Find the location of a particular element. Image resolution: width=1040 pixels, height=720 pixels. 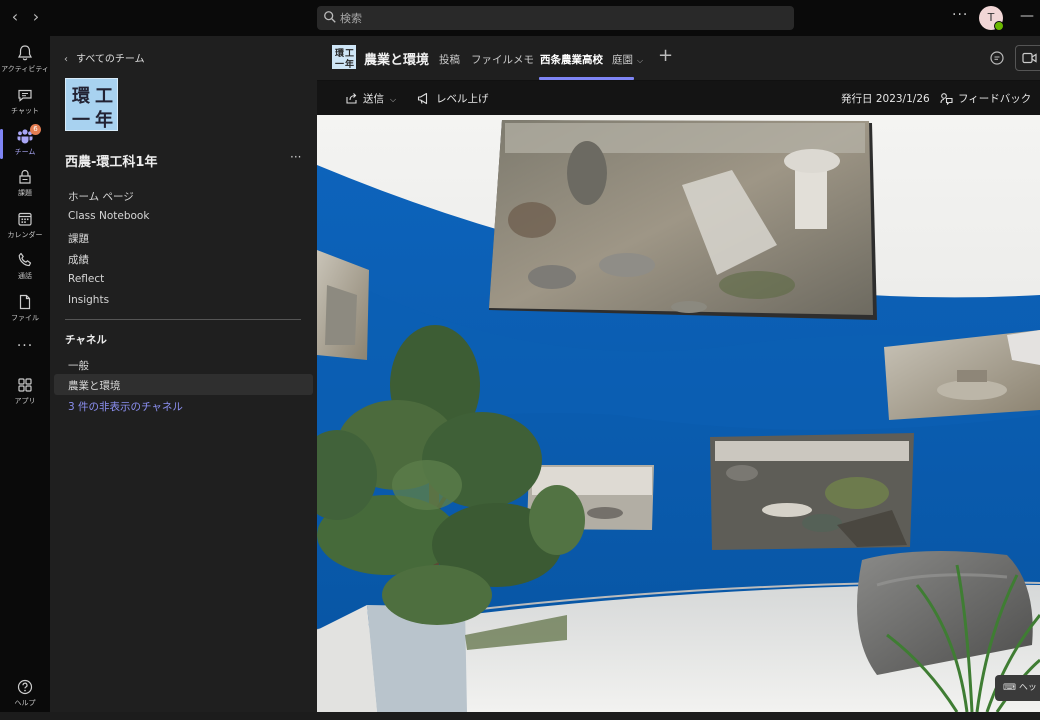

chevron-left-icon: ‹ is located at coordinates (66, 59).